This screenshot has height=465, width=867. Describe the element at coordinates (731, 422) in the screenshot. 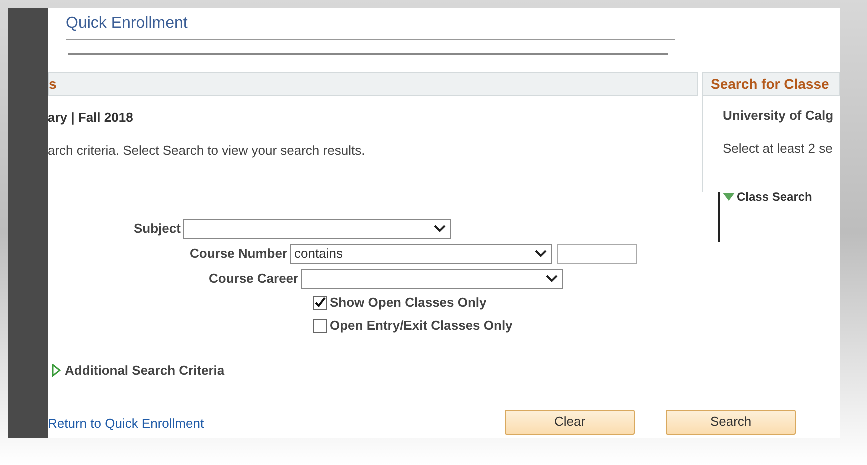

I see `action-button: Search` at that location.